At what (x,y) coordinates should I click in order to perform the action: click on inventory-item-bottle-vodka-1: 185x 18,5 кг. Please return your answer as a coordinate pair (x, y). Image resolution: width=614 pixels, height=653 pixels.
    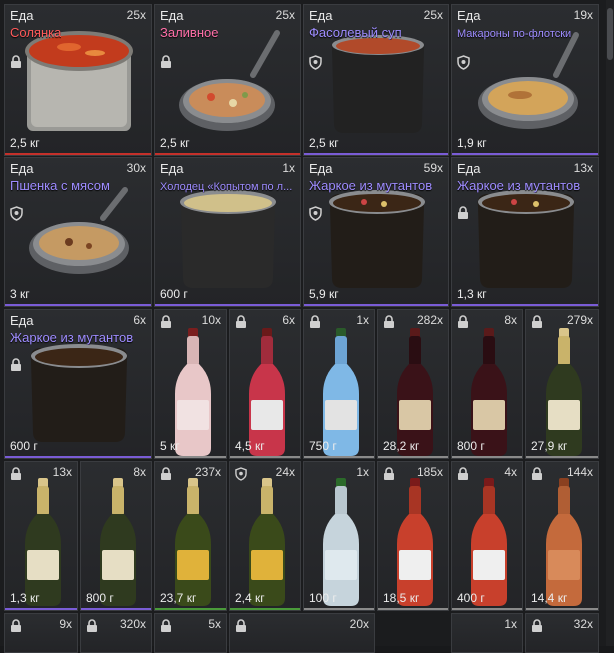
    Looking at the image, I should click on (413, 536).